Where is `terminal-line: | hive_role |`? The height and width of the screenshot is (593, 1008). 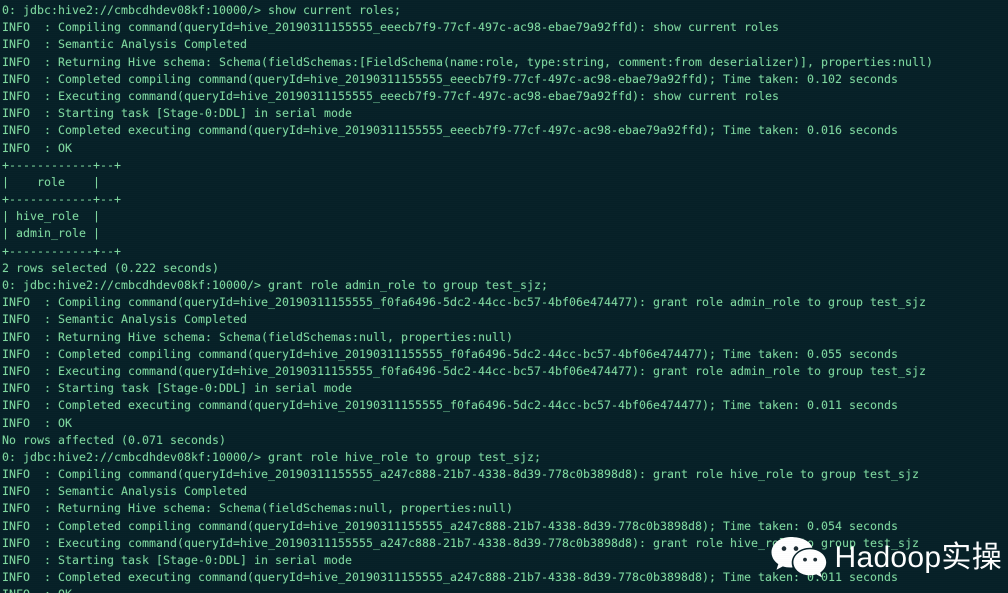
terminal-line: | hive_role | is located at coordinates (51, 216).